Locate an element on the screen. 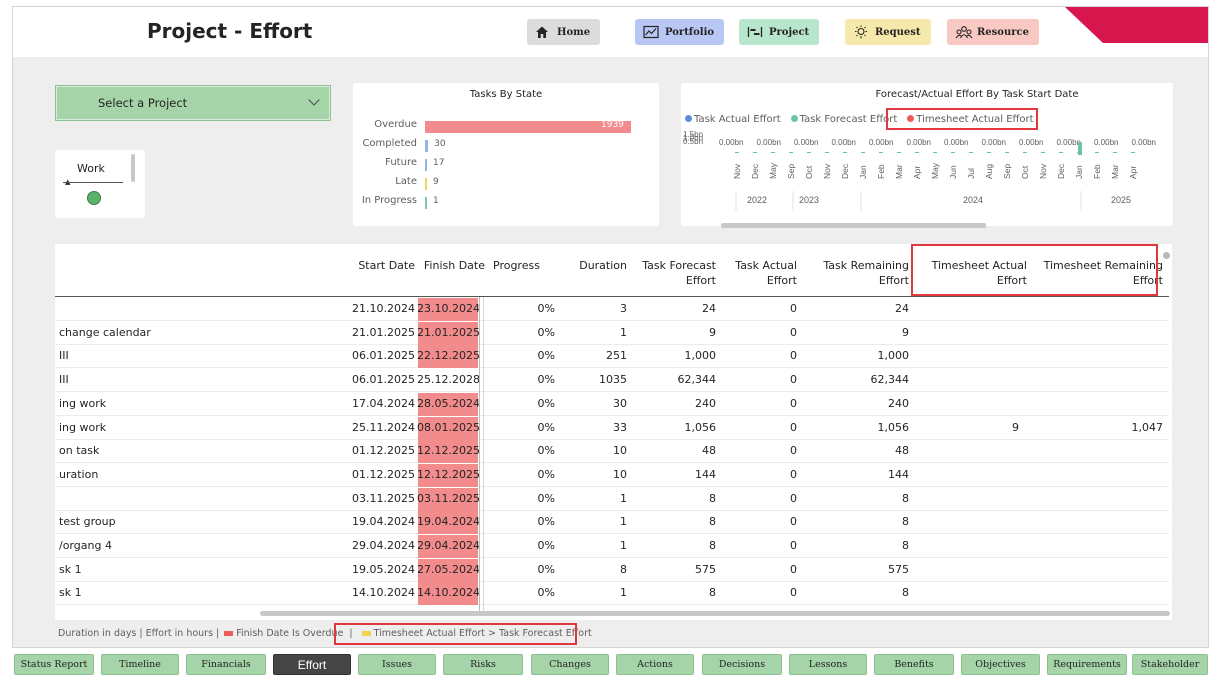 The height and width of the screenshot is (676, 1211). tasks-state-value: 1 is located at coordinates (436, 201).